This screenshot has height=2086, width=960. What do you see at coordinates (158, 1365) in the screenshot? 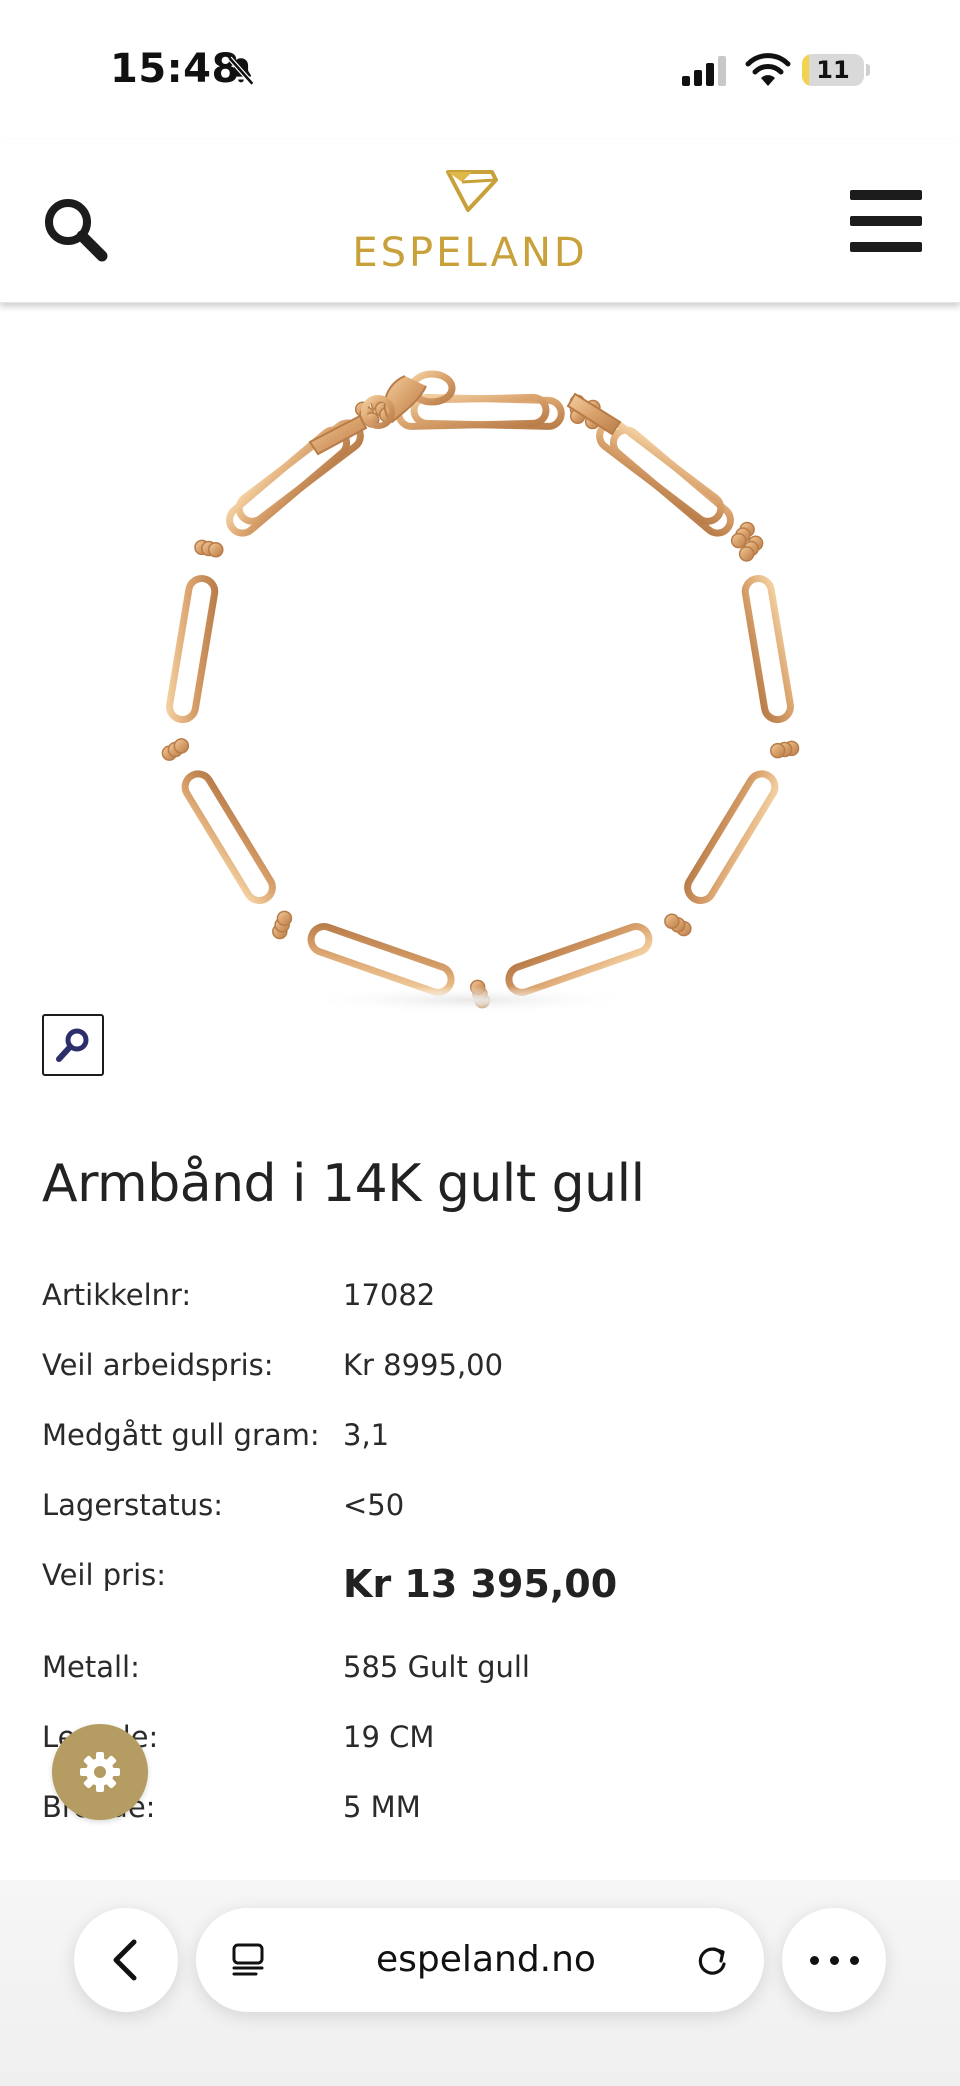
I see `spec-label: Veil arbeidspris:` at bounding box center [158, 1365].